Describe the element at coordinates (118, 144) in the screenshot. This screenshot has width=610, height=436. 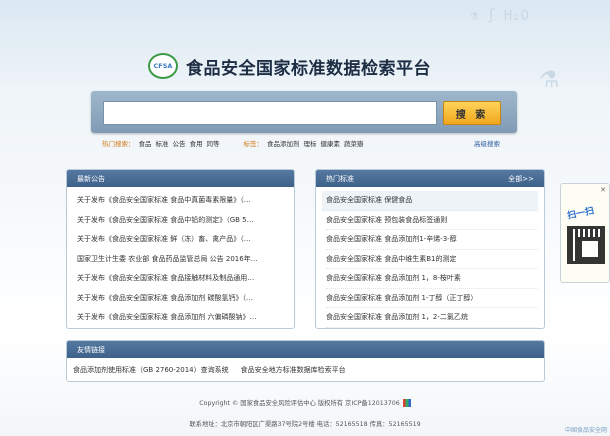
I see `hot-search-label: 热门搜索：` at that location.